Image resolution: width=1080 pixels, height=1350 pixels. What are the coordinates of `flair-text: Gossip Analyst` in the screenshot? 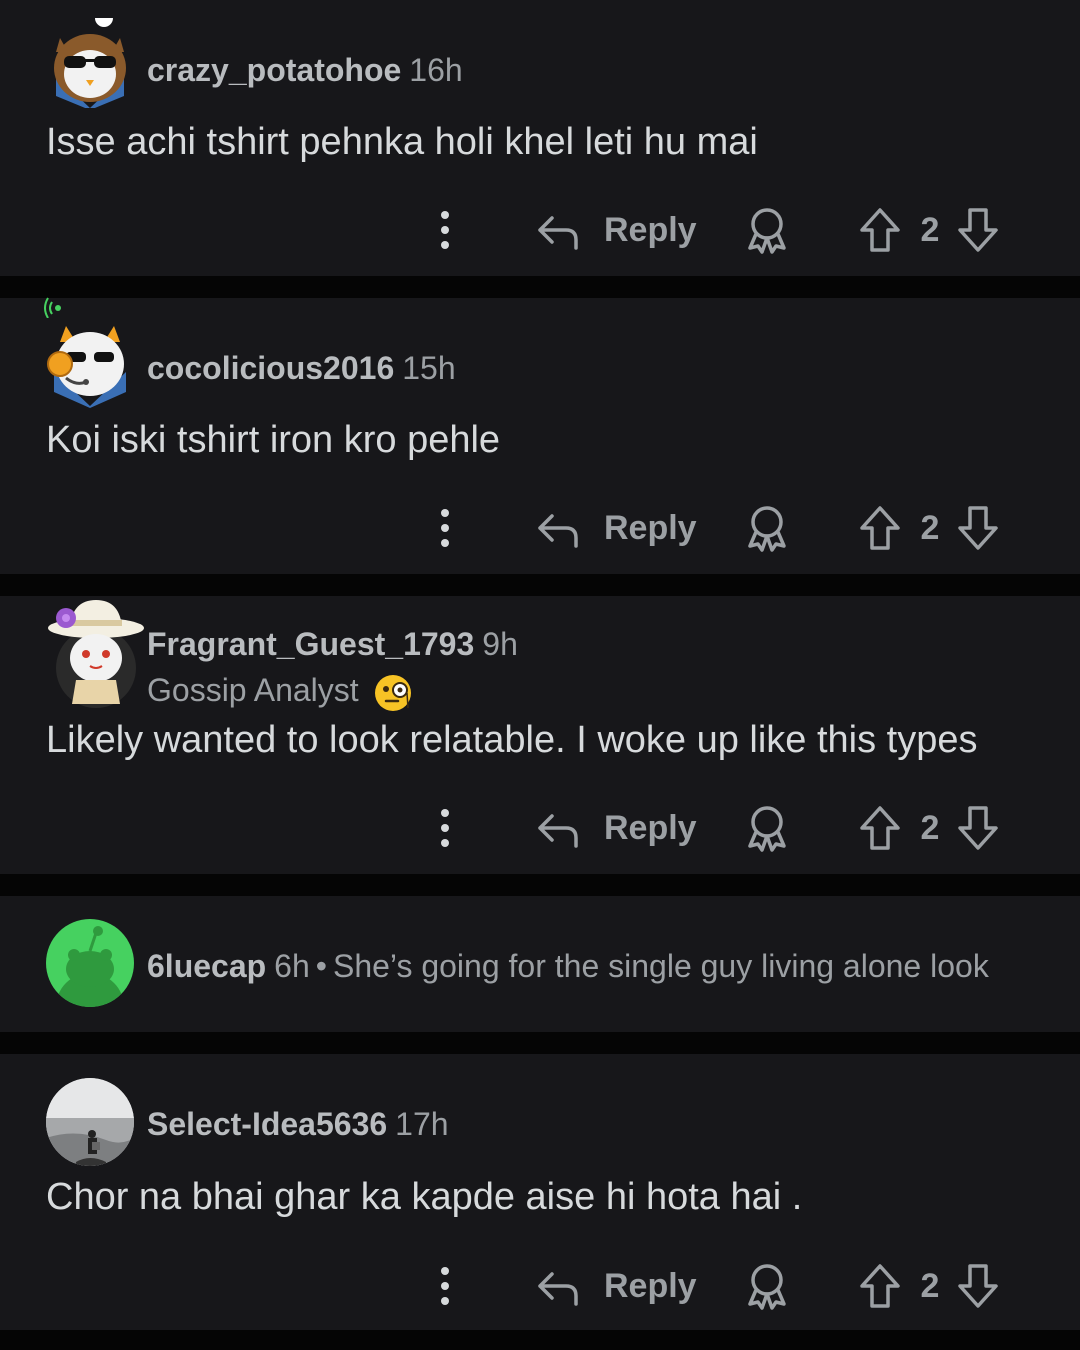 It's located at (253, 690).